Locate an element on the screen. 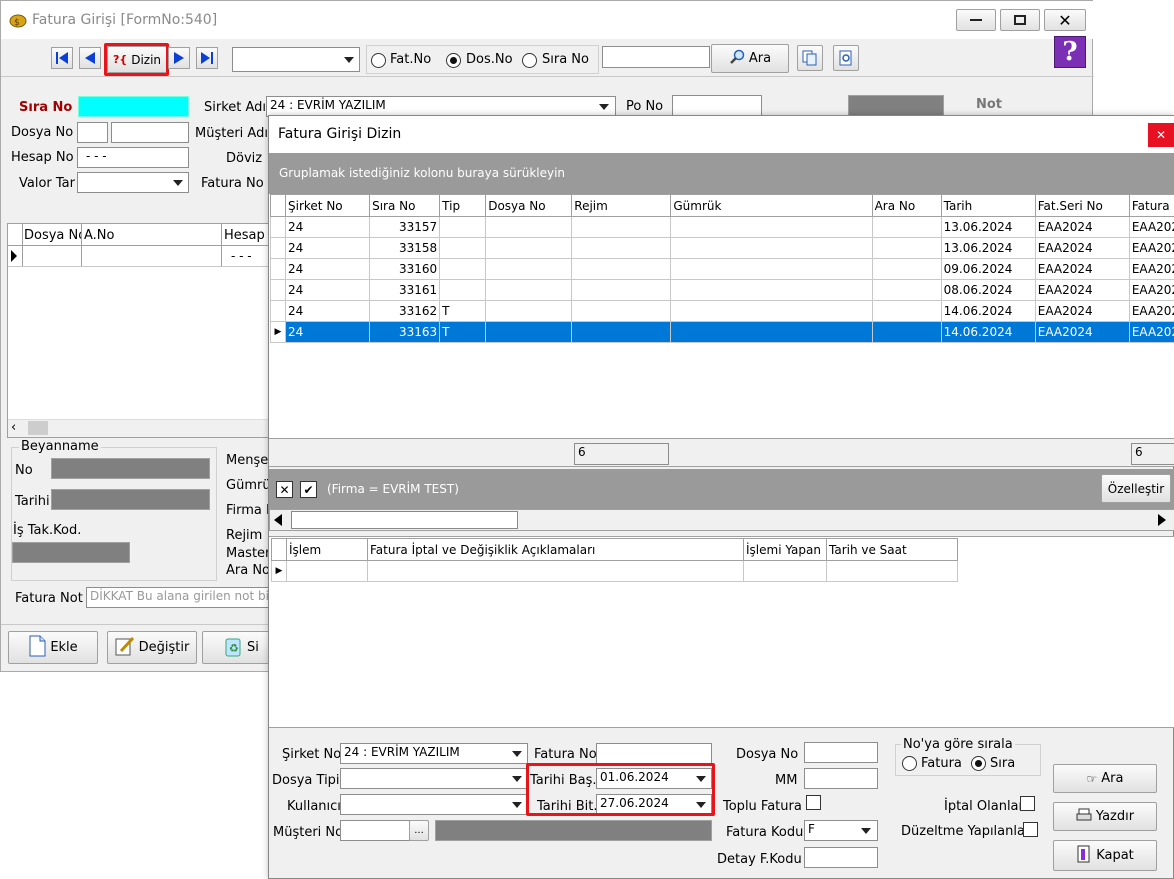 The height and width of the screenshot is (879, 1174). first-record-button is located at coordinates (62, 58).